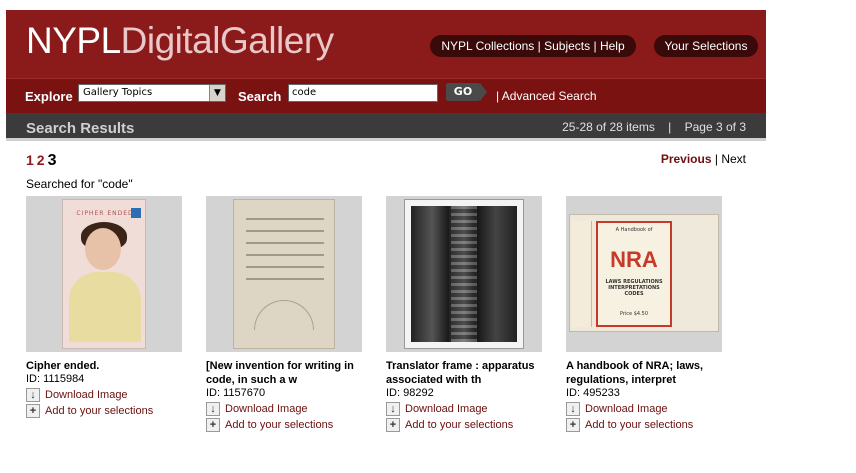  I want to click on dropdown-arrow-icon: ▼, so click(217, 93).